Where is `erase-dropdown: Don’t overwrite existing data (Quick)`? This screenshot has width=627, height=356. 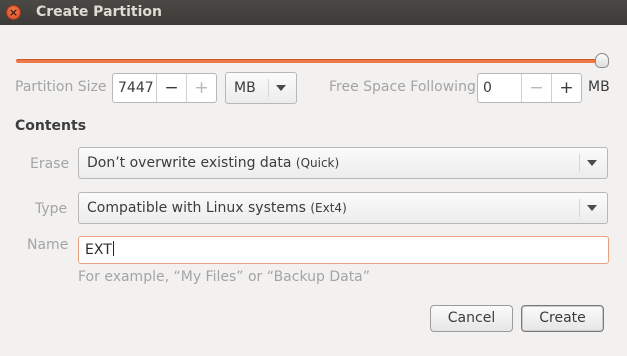 erase-dropdown: Don’t overwrite existing data (Quick) is located at coordinates (343, 163).